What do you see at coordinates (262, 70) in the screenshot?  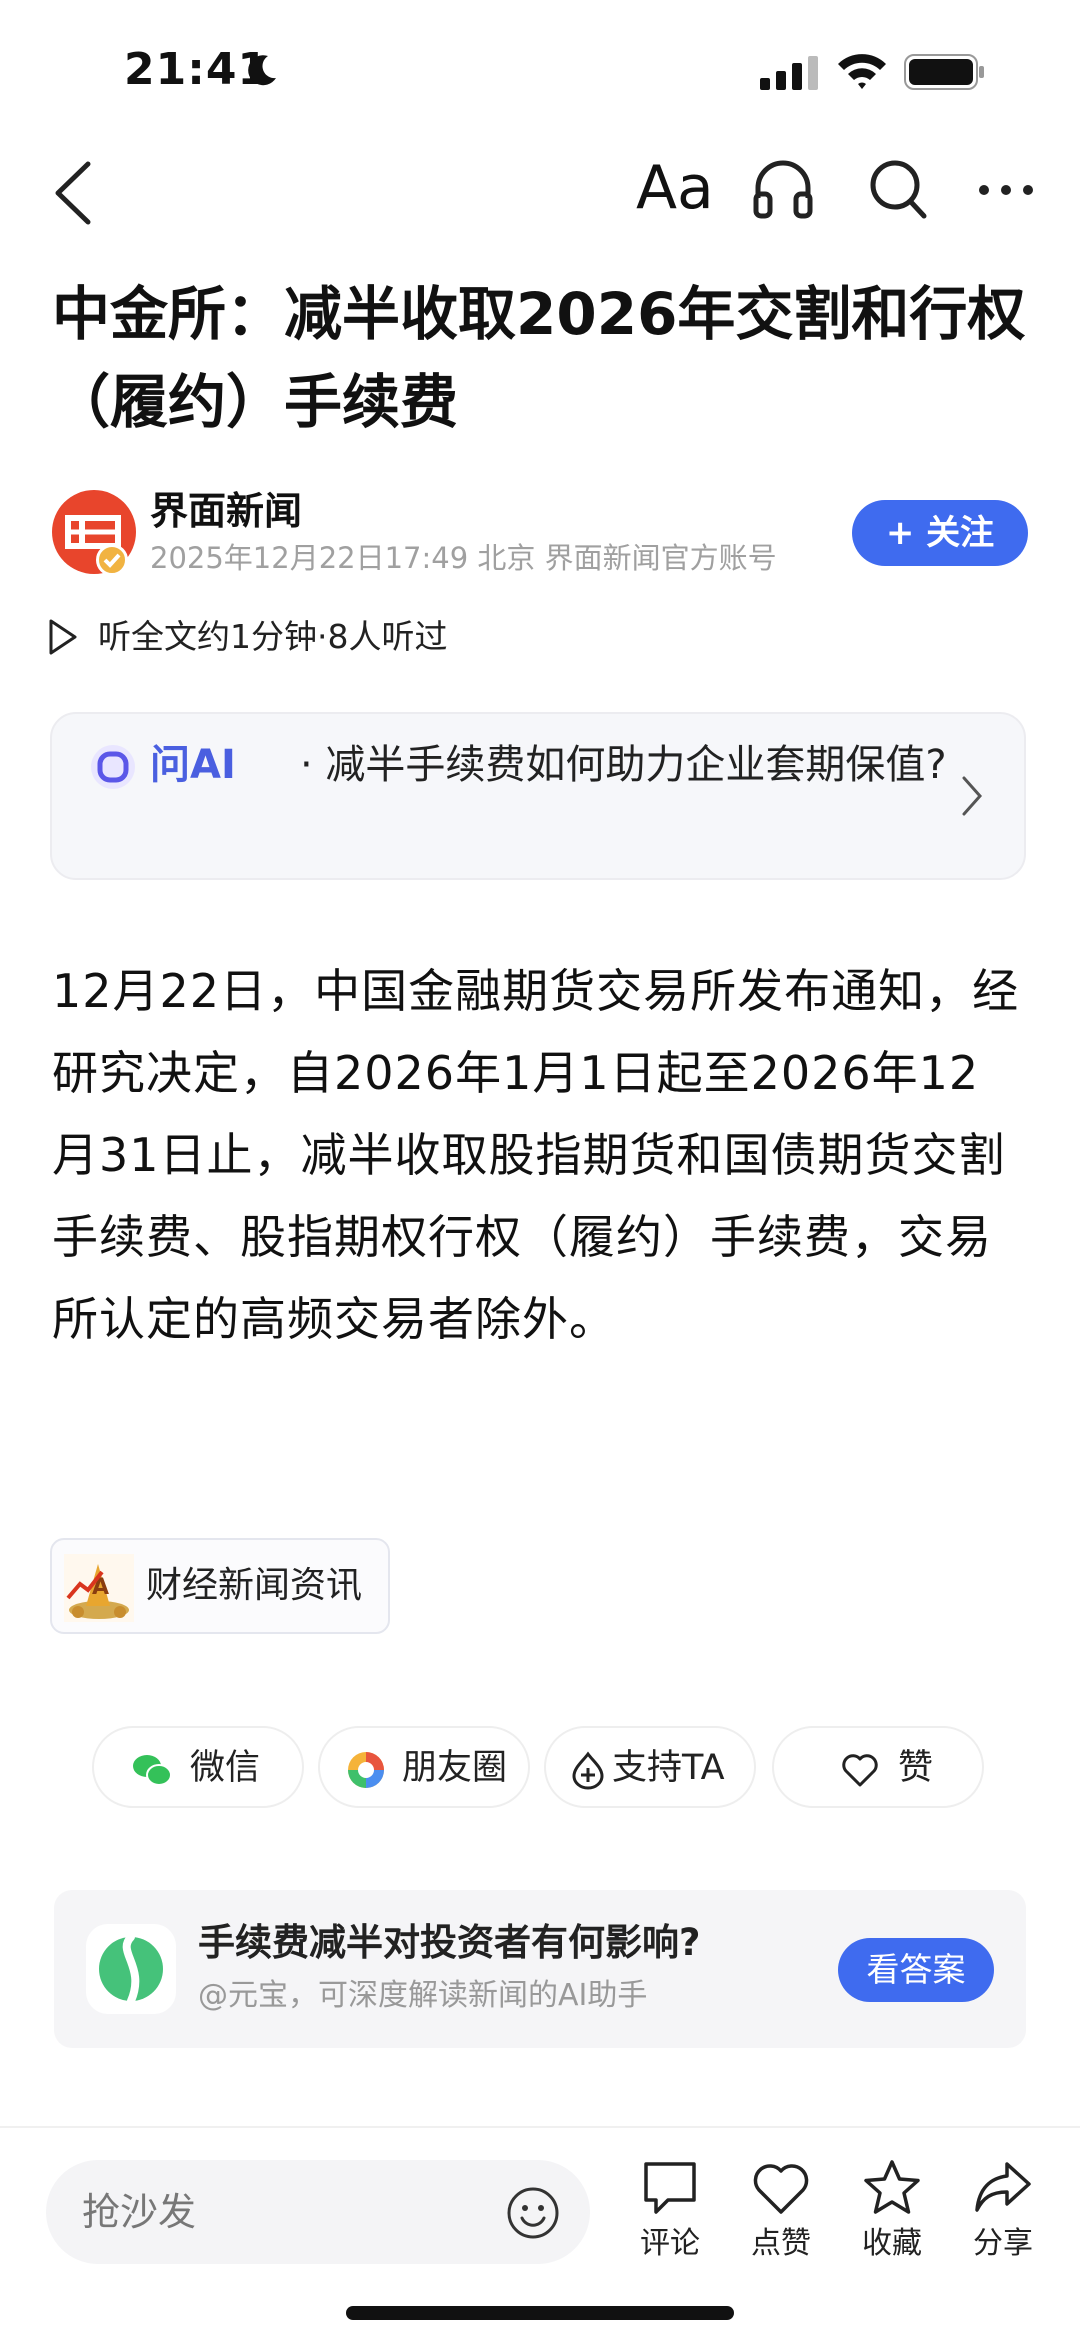 I see `moon-icon` at bounding box center [262, 70].